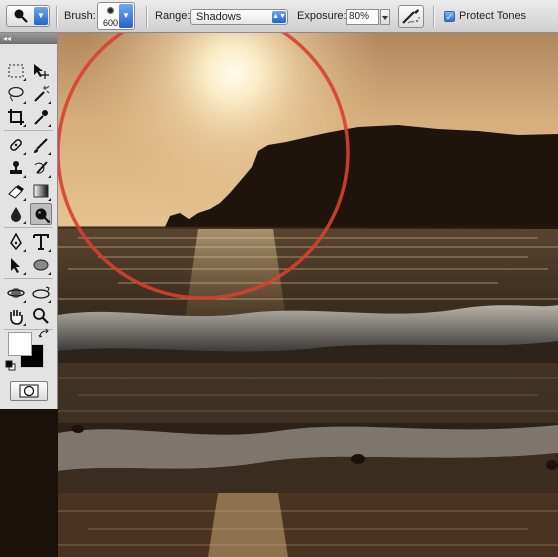 Image resolution: width=558 pixels, height=557 pixels. I want to click on brush-tool, so click(41, 145).